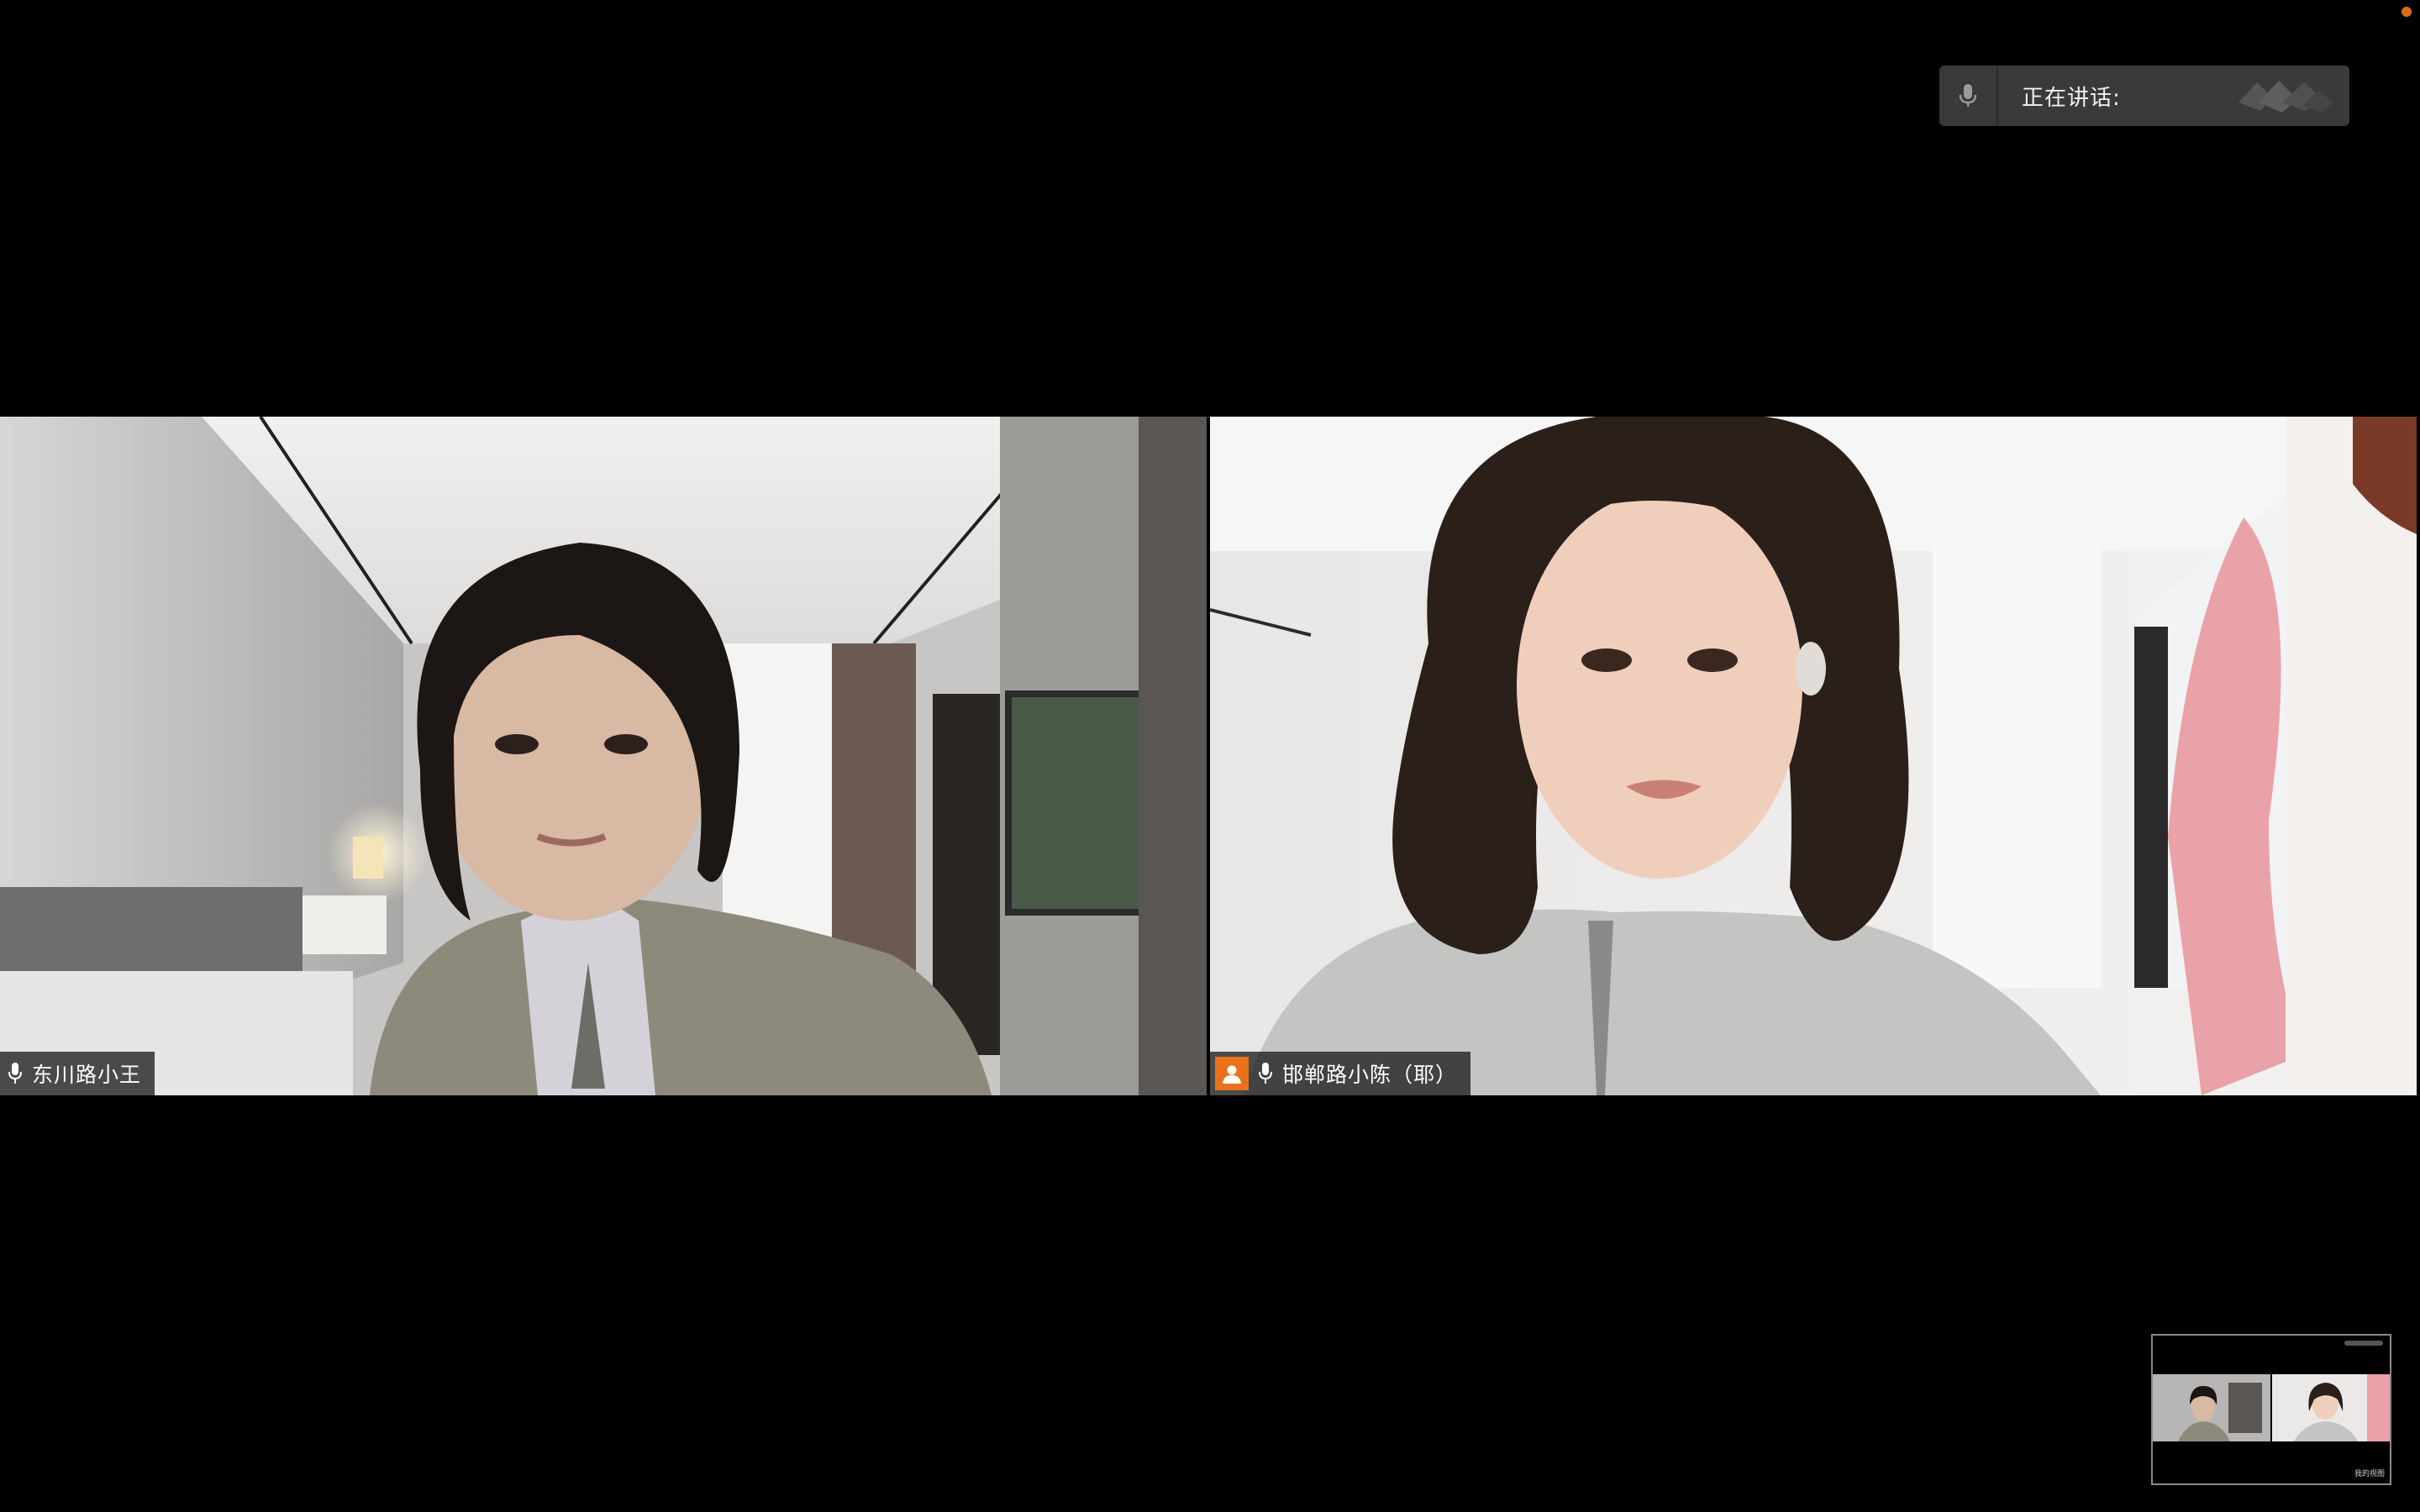  What do you see at coordinates (2363, 1343) in the screenshot?
I see `thumbnail-controls` at bounding box center [2363, 1343].